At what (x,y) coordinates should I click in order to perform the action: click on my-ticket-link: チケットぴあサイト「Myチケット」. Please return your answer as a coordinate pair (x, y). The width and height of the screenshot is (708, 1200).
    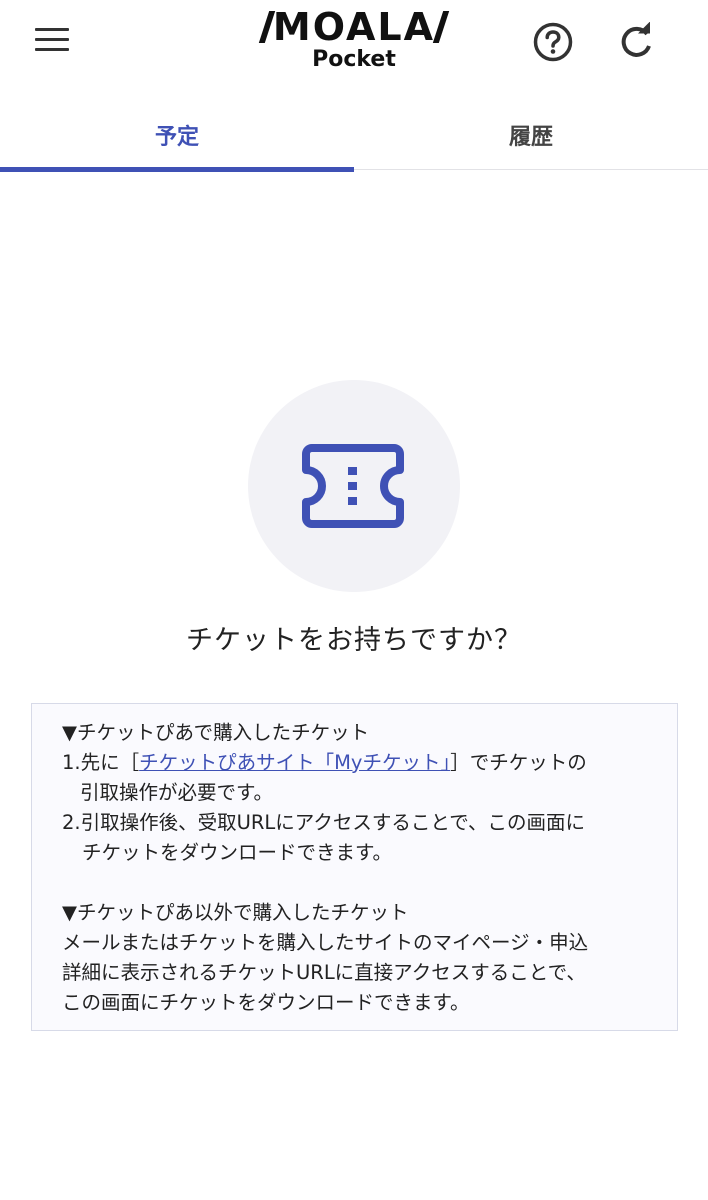
    Looking at the image, I should click on (294, 762).